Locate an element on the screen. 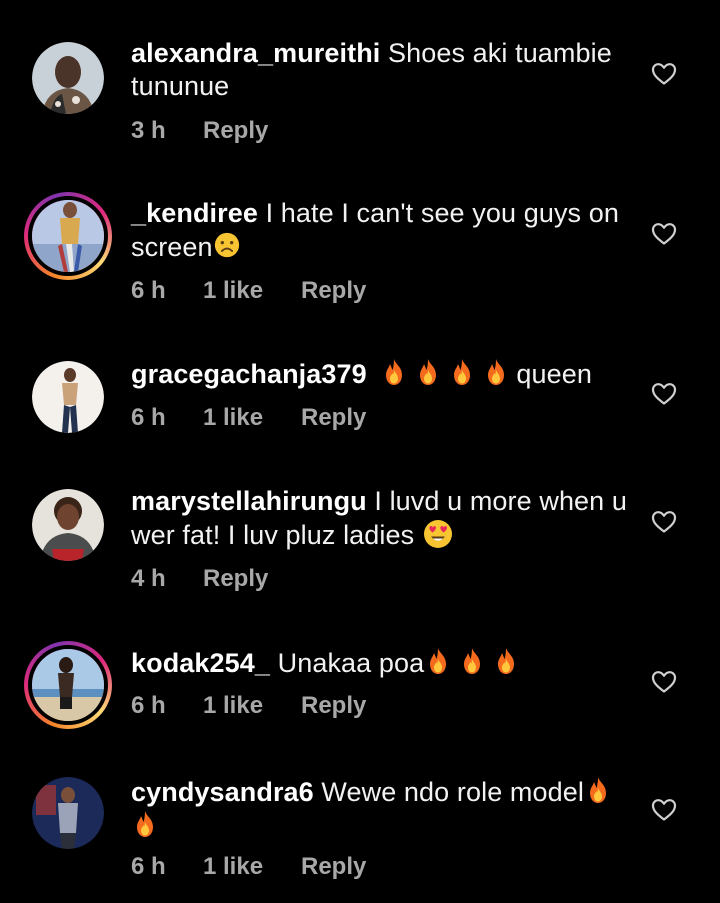  comment-text: Unakaa poa is located at coordinates (351, 663).